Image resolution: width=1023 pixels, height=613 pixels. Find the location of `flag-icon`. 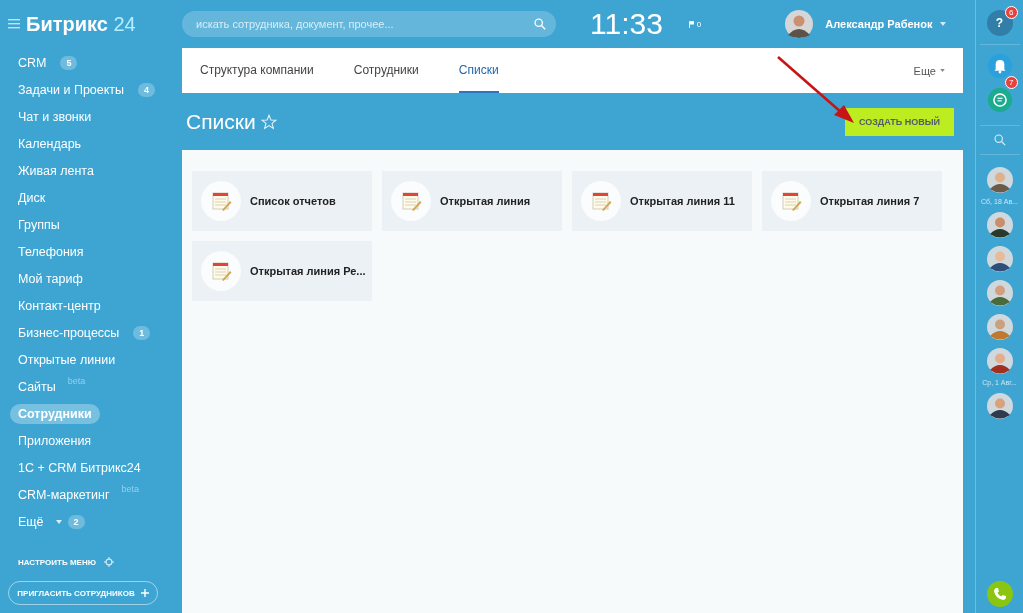

flag-icon is located at coordinates (691, 24).